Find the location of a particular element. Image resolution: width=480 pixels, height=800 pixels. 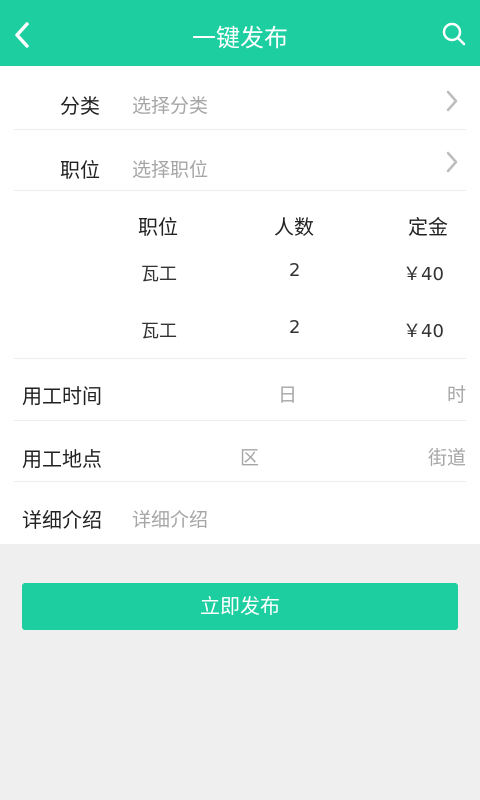

category-select: 选择分类 is located at coordinates (170, 104).